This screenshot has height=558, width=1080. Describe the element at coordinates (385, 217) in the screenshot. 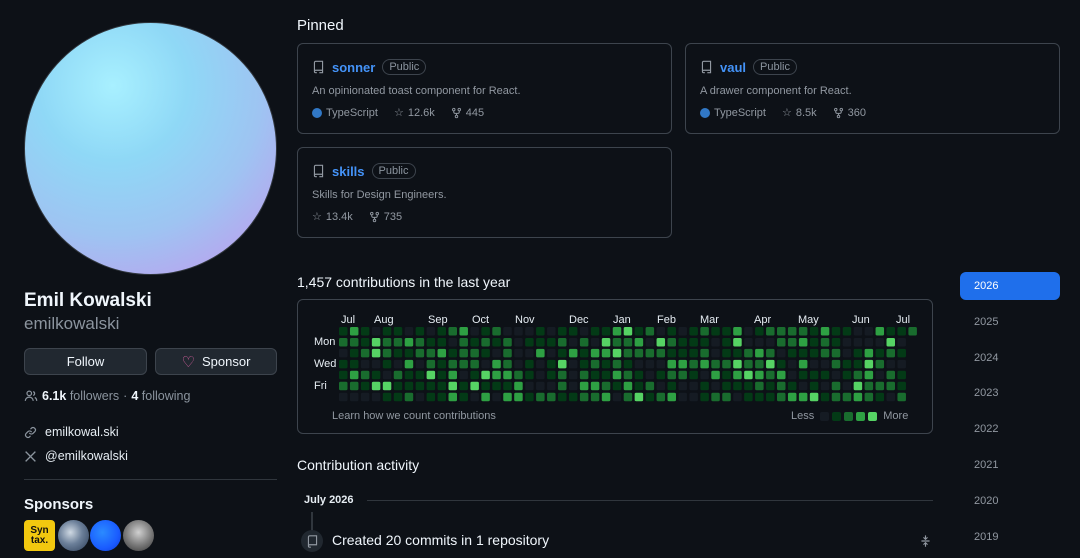

I see `forks-link: 735` at that location.